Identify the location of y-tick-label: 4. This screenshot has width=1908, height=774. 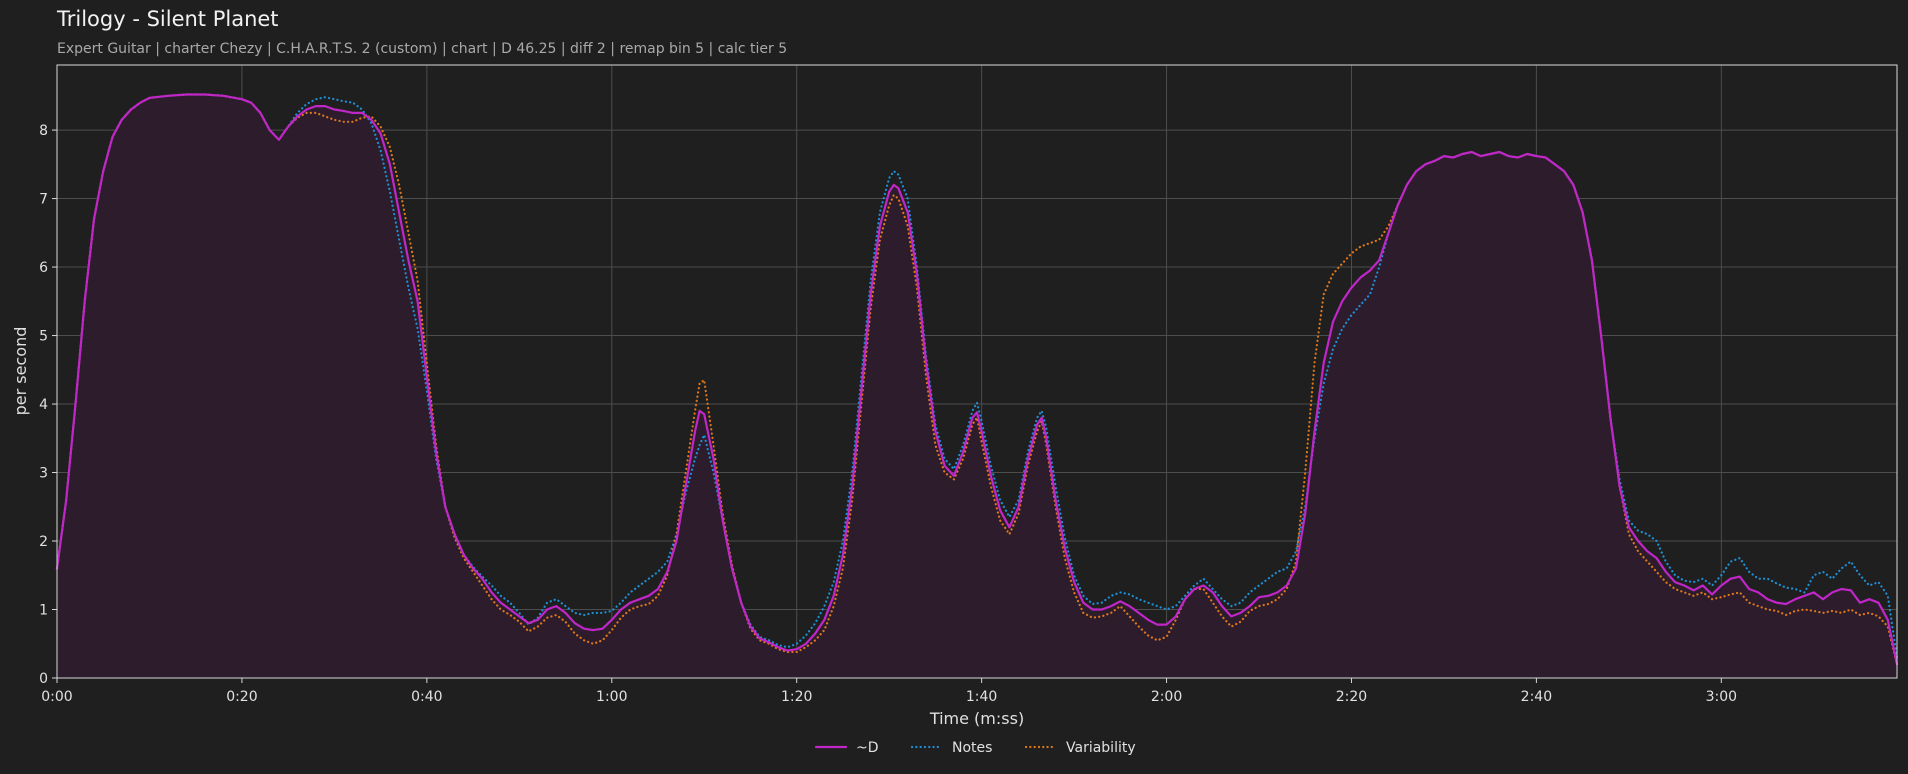
(43, 405).